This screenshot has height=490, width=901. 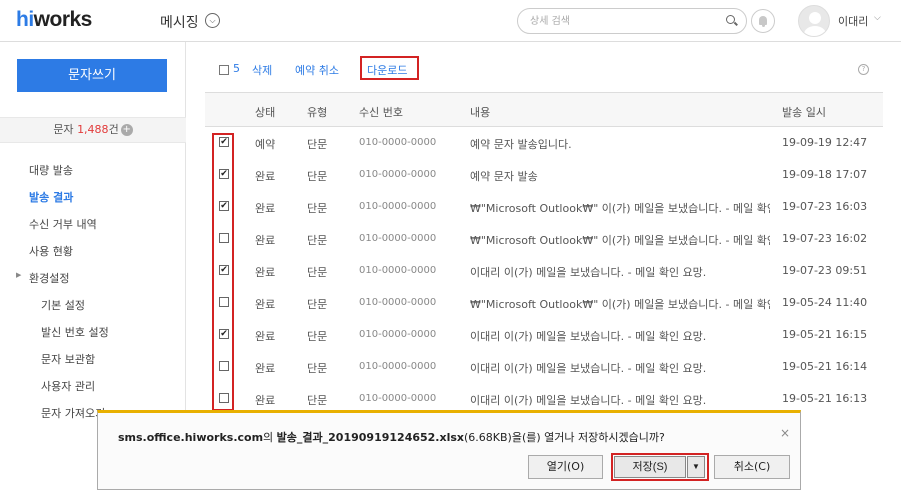 What do you see at coordinates (18, 275) in the screenshot?
I see `caret-right-icon: ▶` at bounding box center [18, 275].